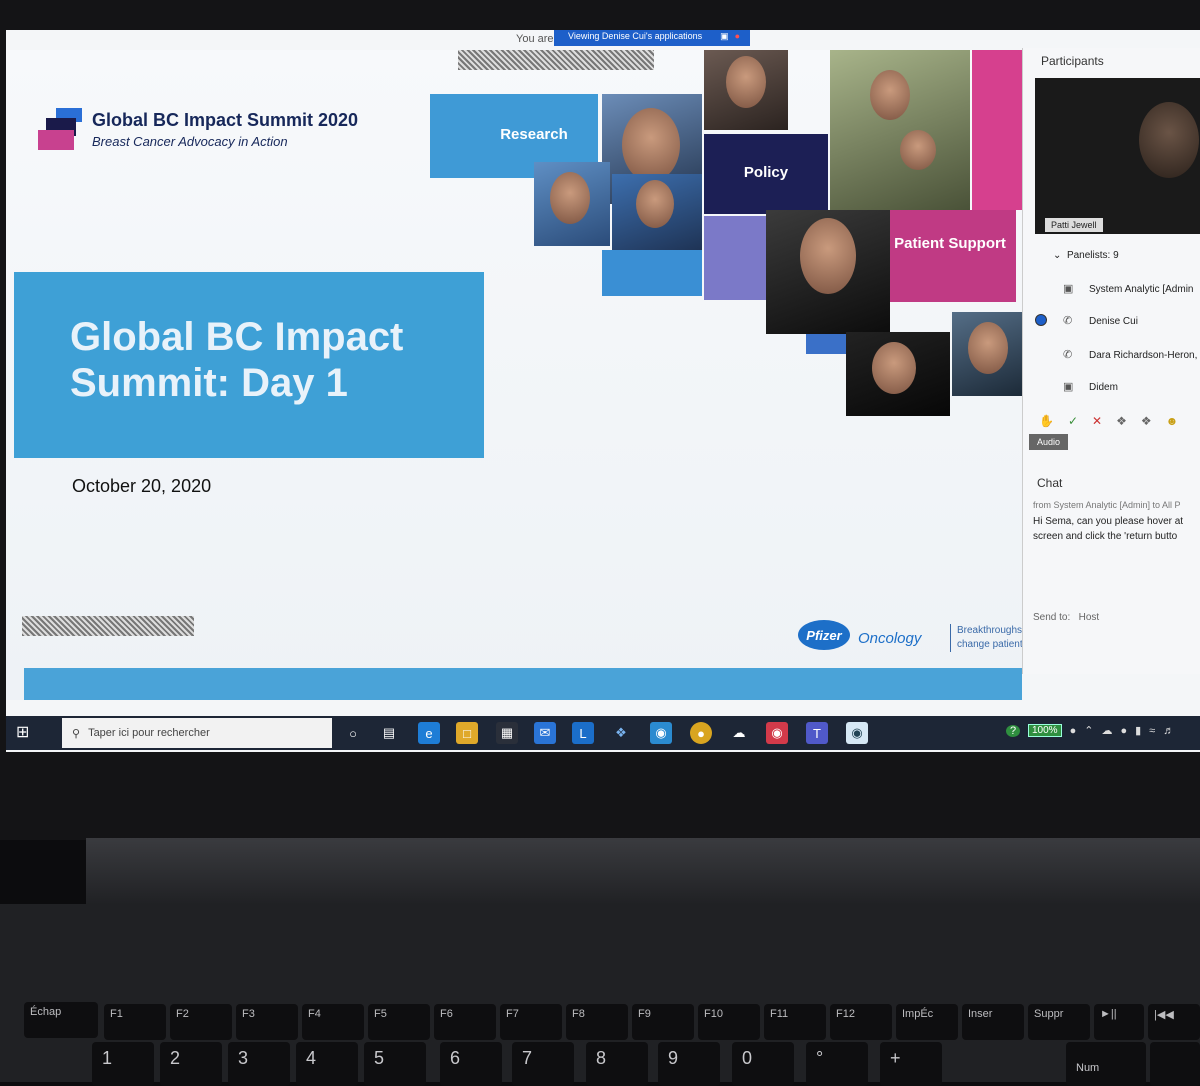  What do you see at coordinates (1141, 289) in the screenshot?
I see `panelist-item: System Analytic [Admin` at bounding box center [1141, 289].